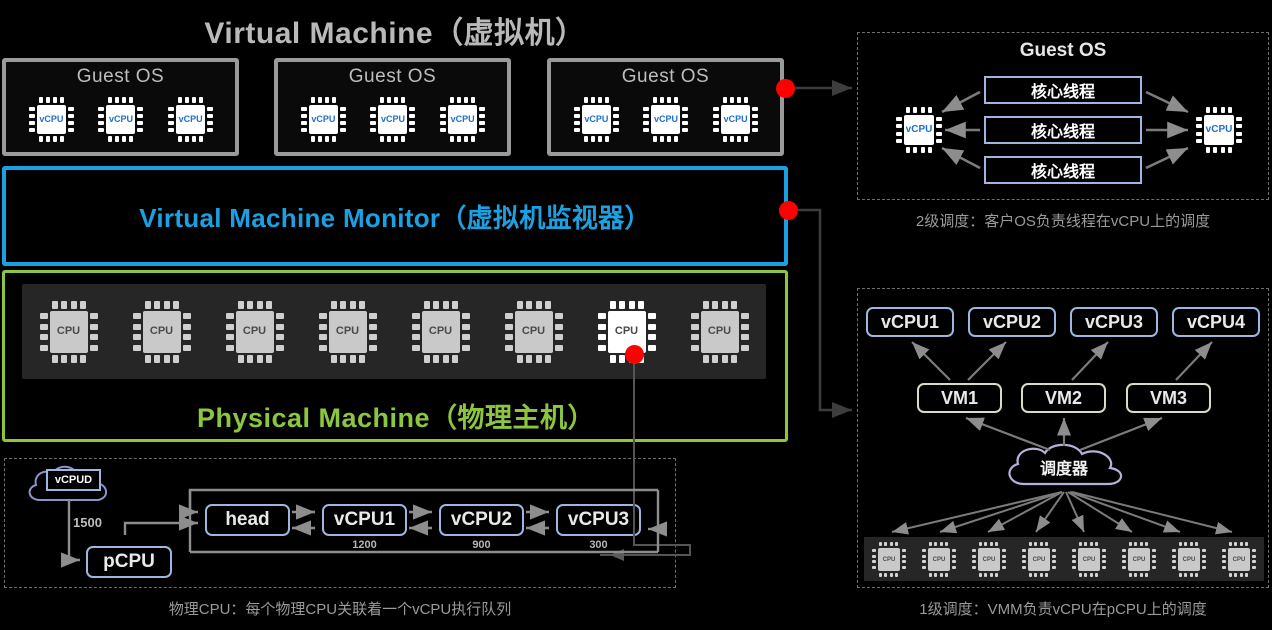 The width and height of the screenshot is (1272, 630). I want to click on vcpu-chip: vCPU, so click(392, 121).